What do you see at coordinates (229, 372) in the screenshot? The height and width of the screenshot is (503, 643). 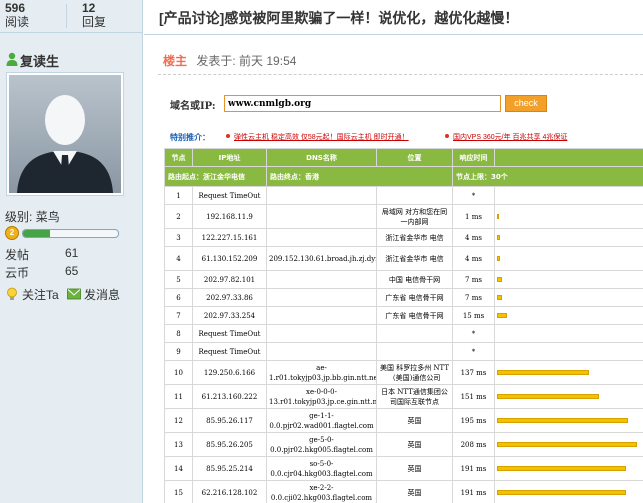 I see `ip-cell: 129.250.6.166` at bounding box center [229, 372].